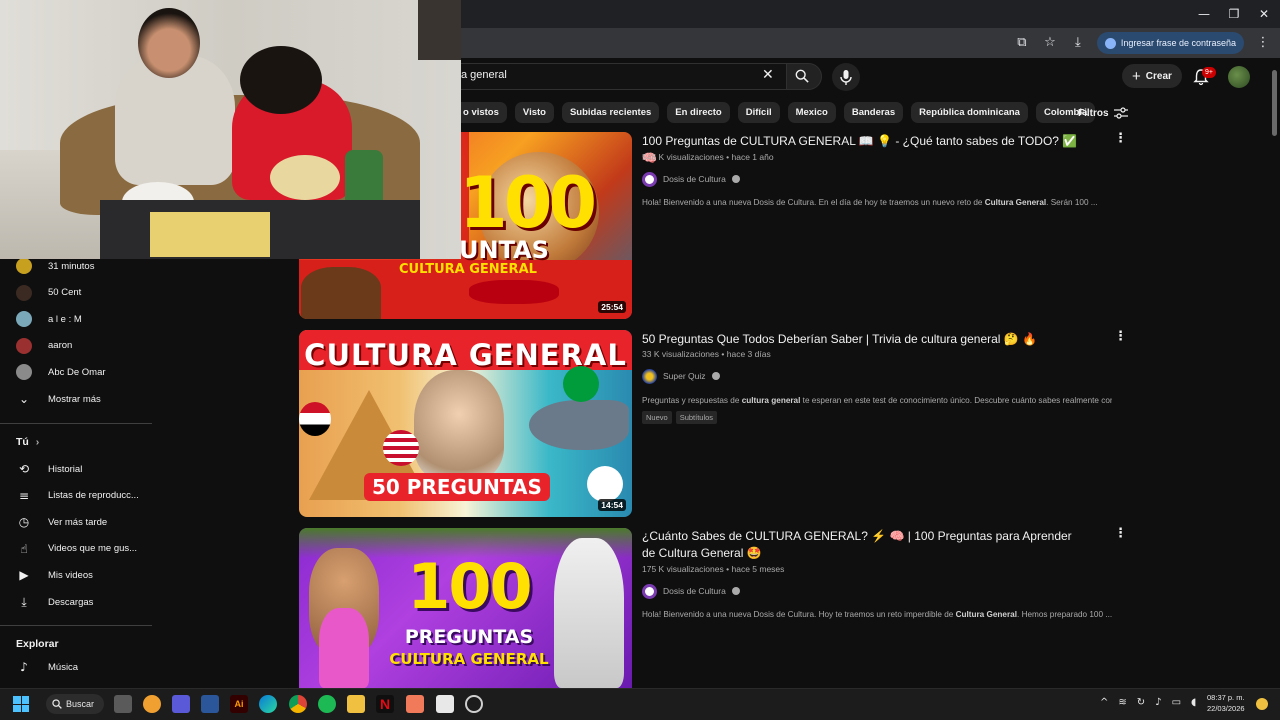  I want to click on sidebar-item-label: Música, so click(63, 667).